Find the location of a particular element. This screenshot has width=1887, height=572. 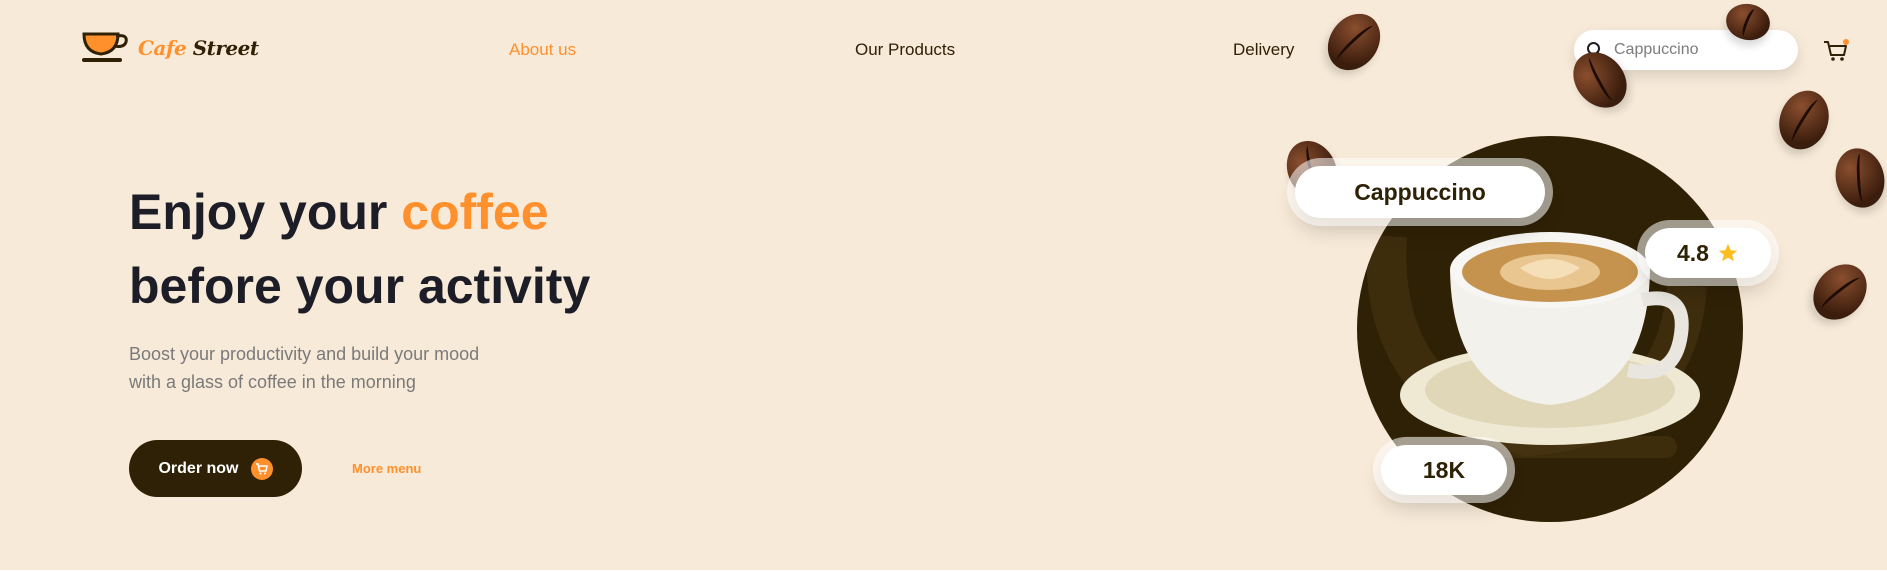

product-name: Cappuccino is located at coordinates (1420, 191).